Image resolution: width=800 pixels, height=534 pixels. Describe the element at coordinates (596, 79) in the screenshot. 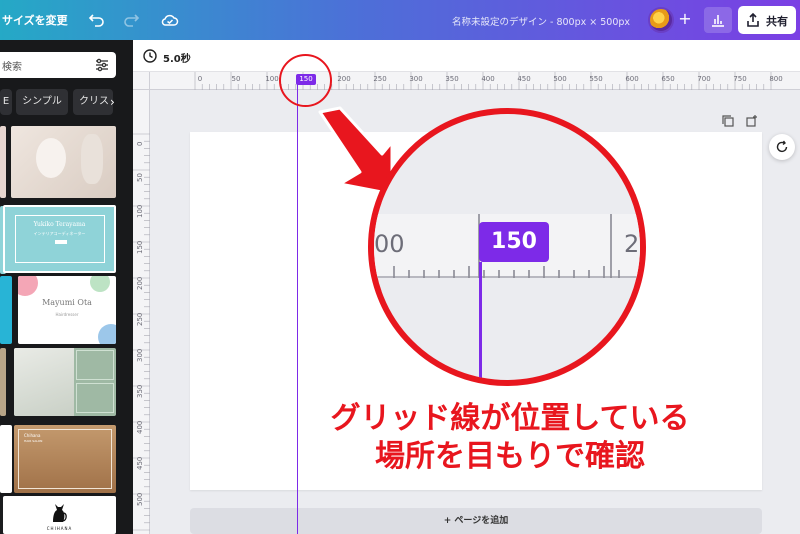

I see `ruler-tick-label: 550` at that location.